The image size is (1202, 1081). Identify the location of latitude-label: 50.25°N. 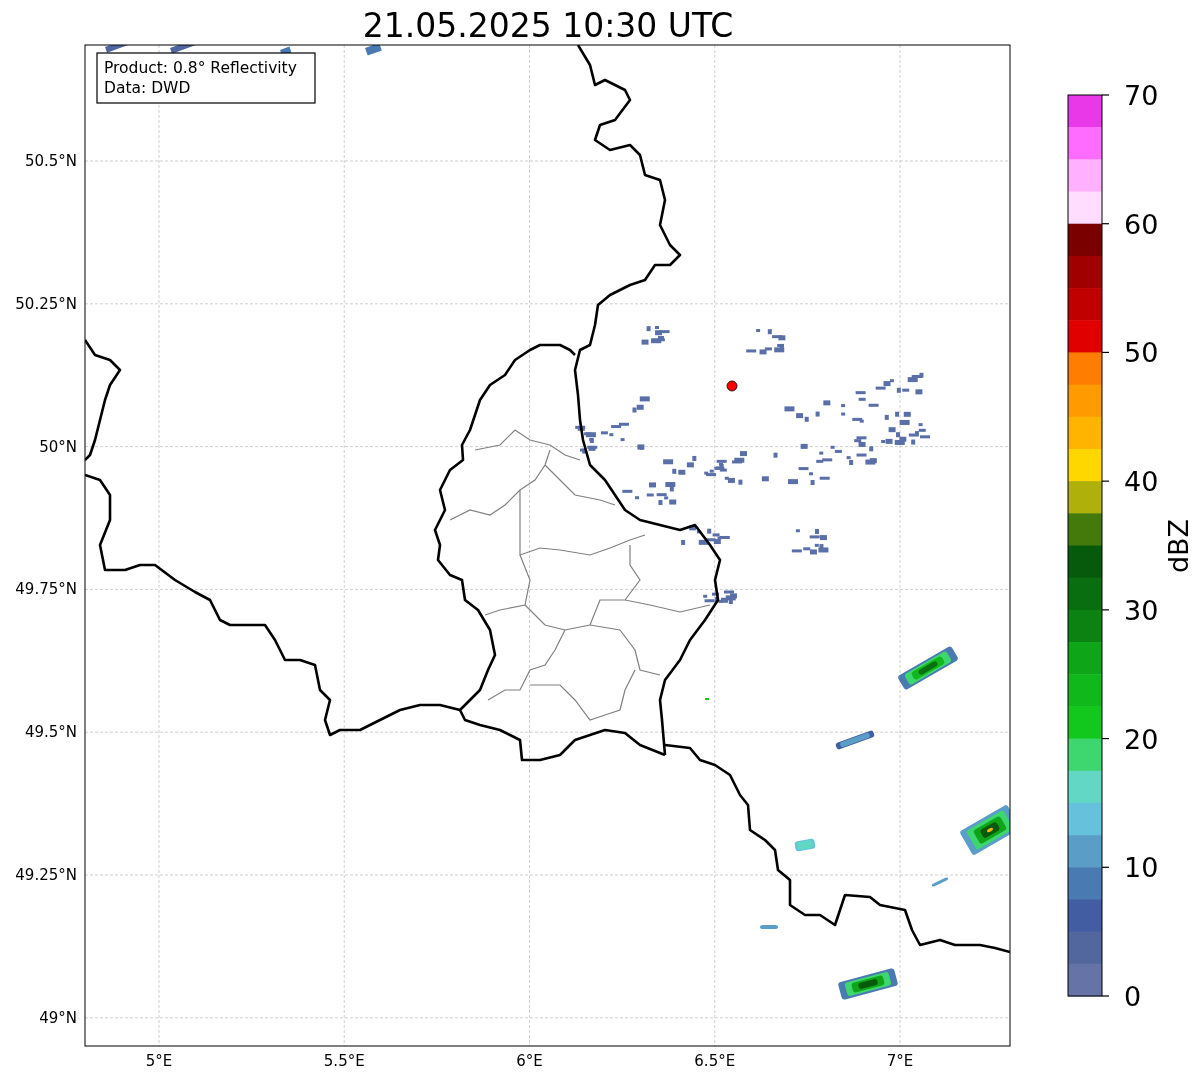
(46, 303).